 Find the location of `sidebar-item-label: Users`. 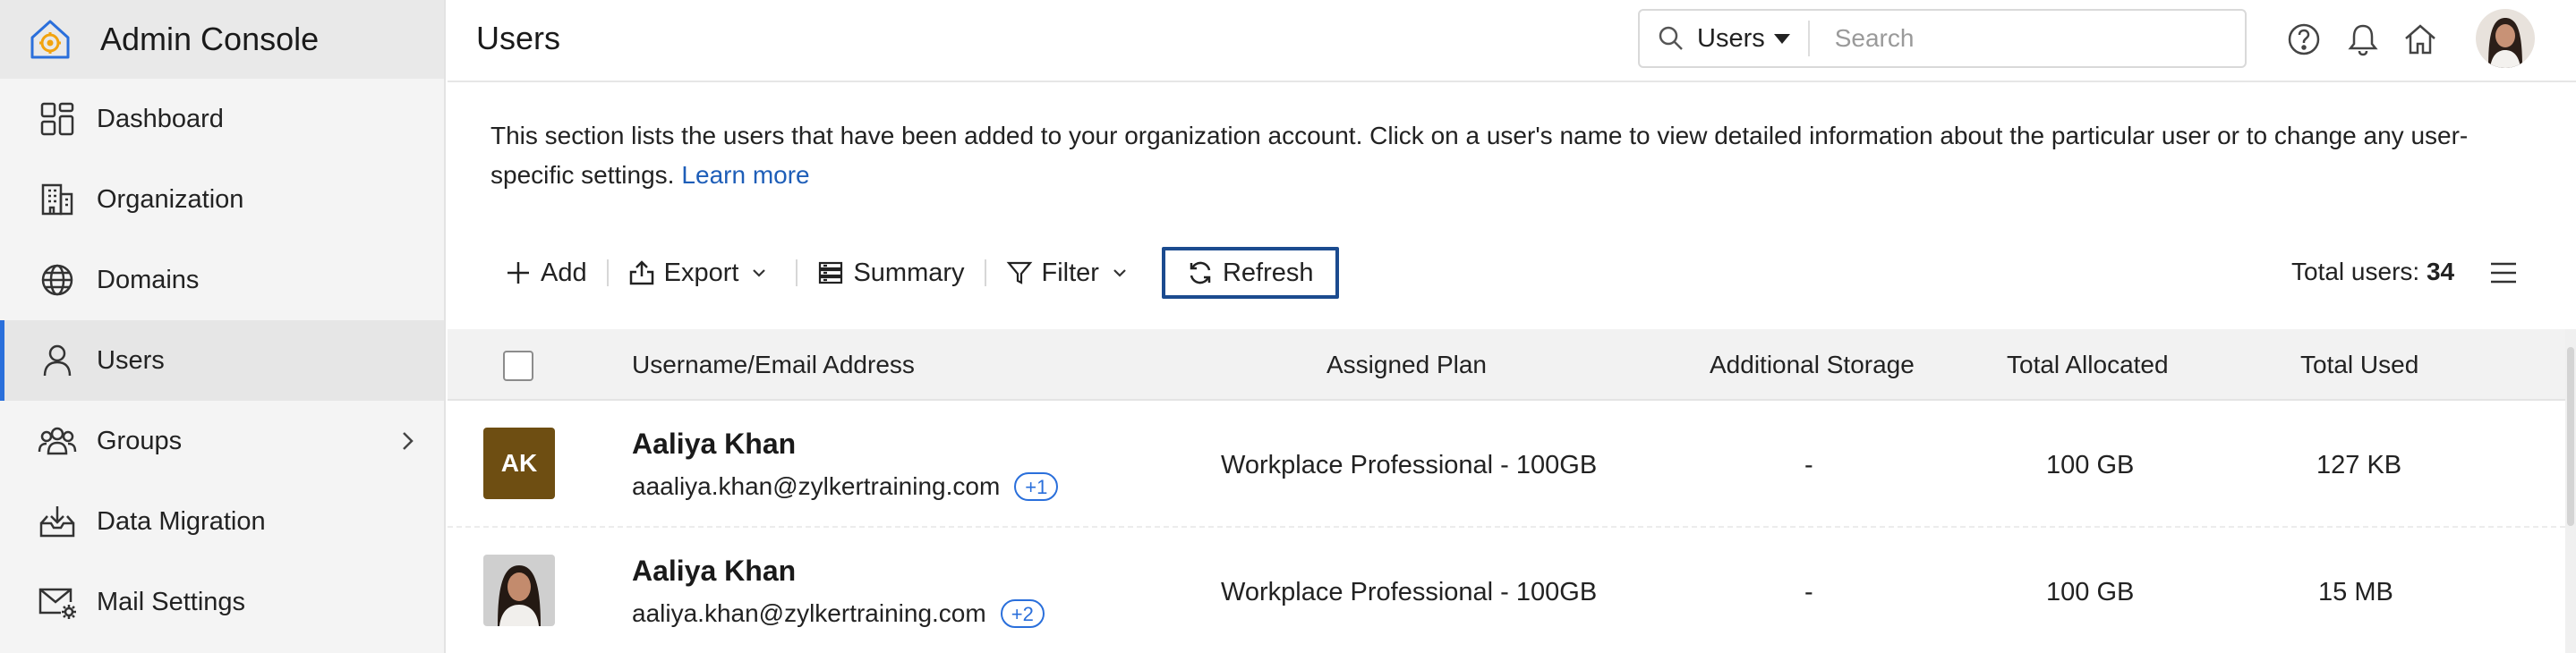

sidebar-item-label: Users is located at coordinates (131, 360).